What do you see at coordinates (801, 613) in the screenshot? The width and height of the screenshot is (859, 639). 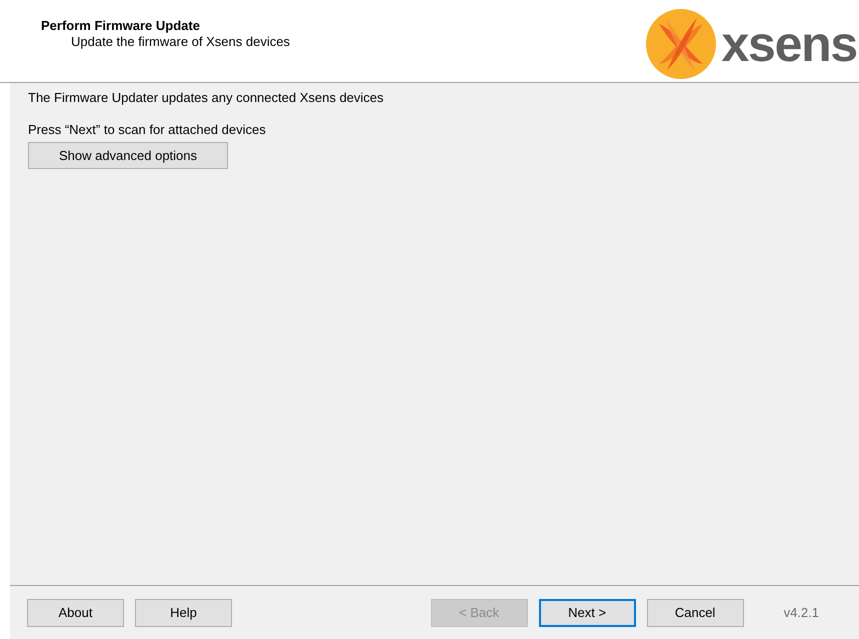 I see `version-label: v4.2.1` at bounding box center [801, 613].